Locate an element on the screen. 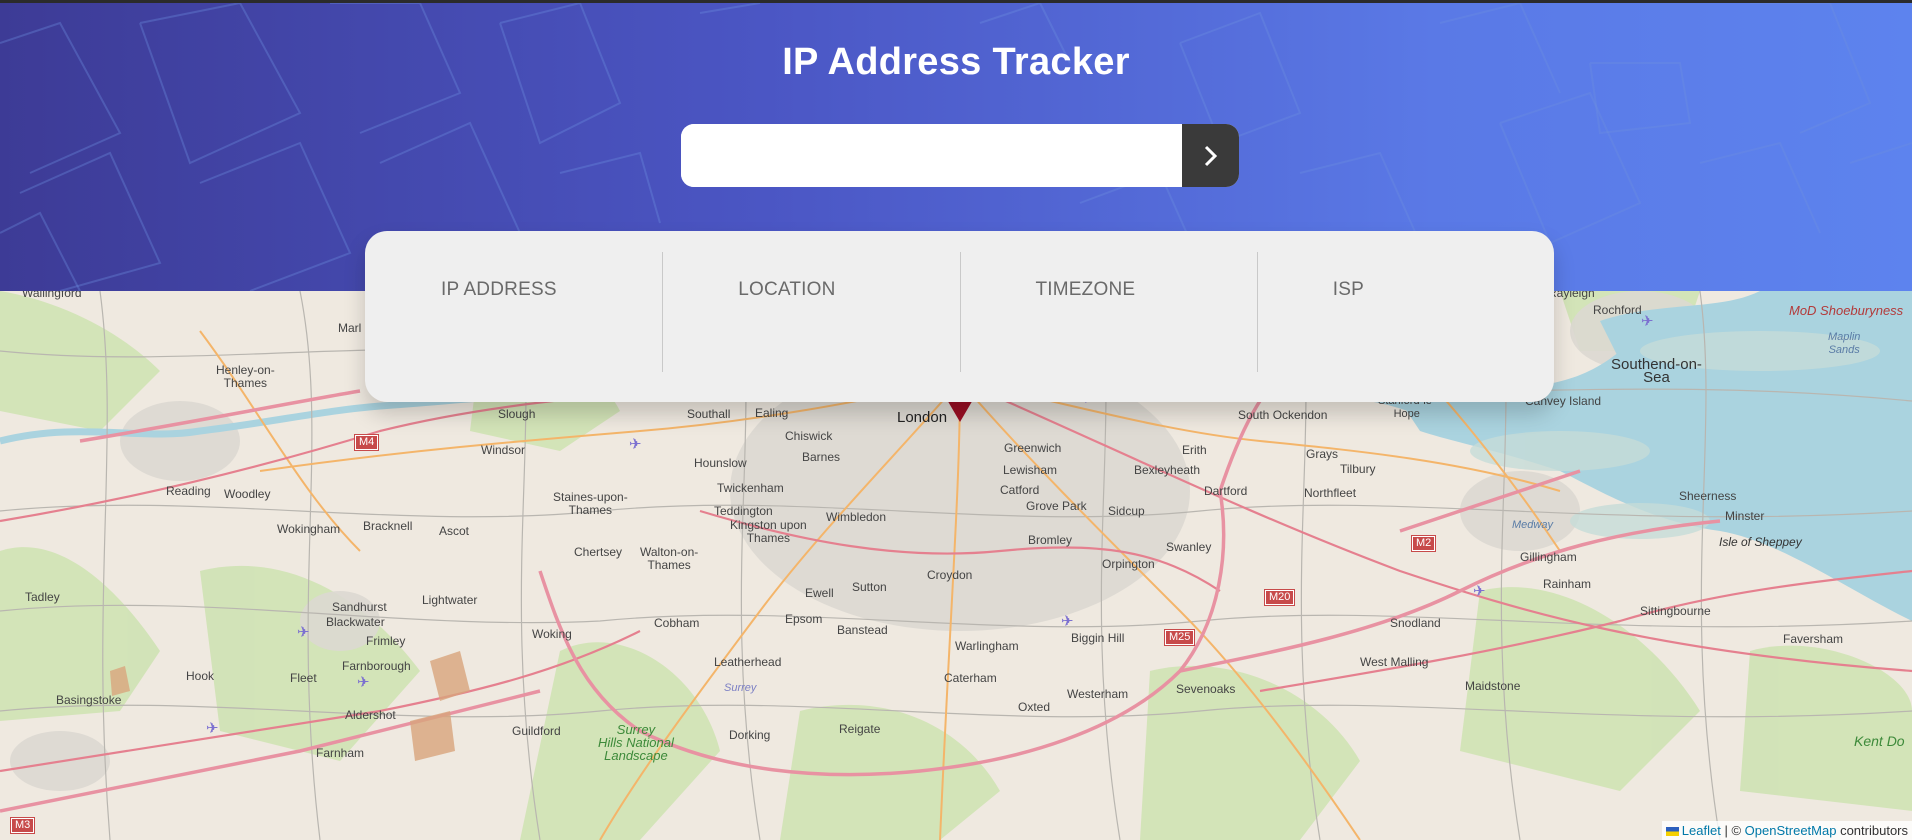  openstreetmap-link: OpenStreetMap is located at coordinates (1791, 830).